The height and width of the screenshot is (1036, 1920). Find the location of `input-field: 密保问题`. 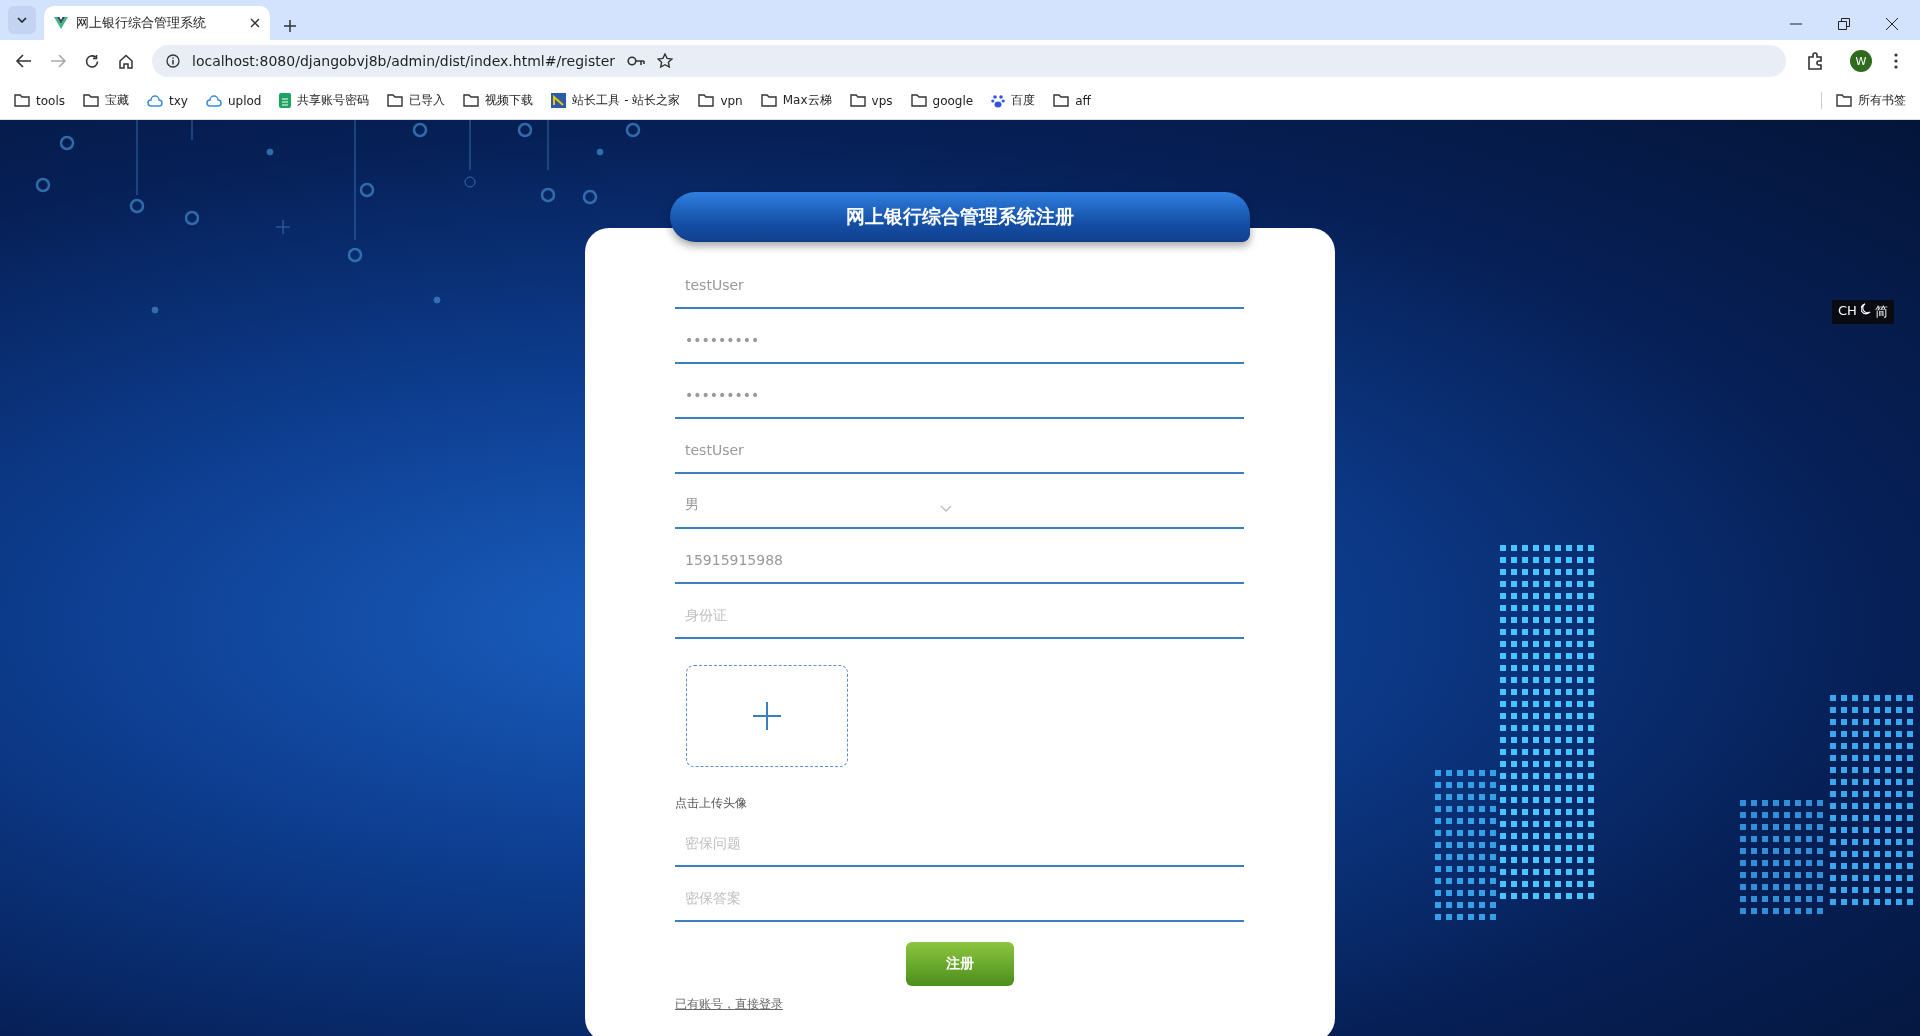

input-field: 密保问题 is located at coordinates (959, 844).